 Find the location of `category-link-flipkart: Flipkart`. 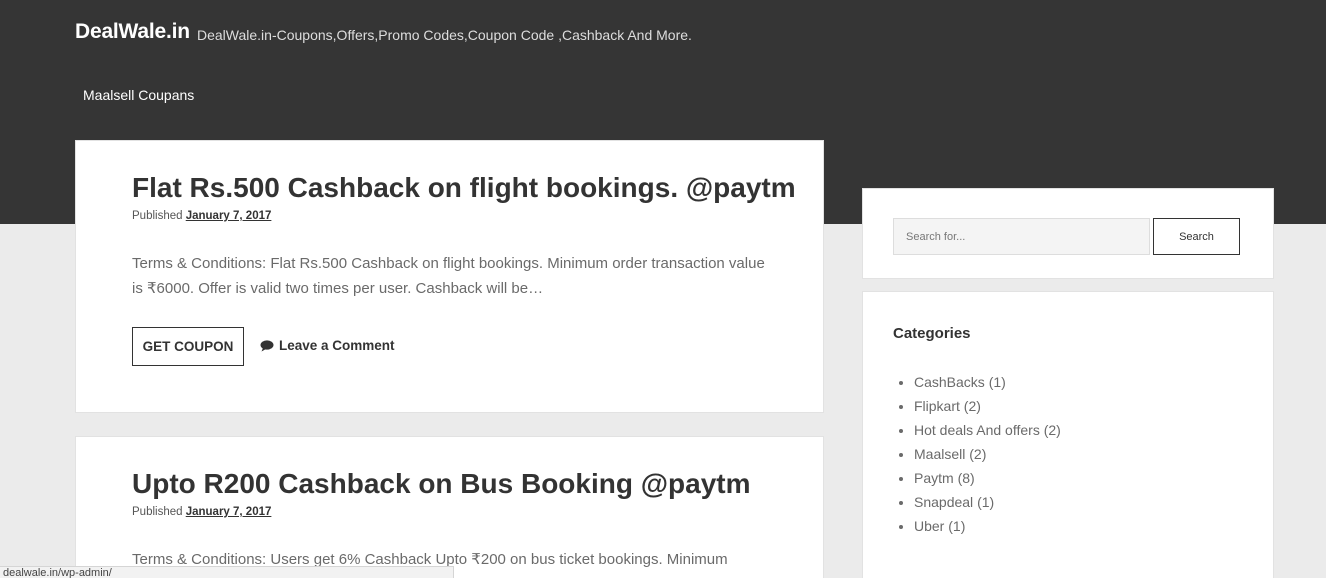

category-link-flipkart: Flipkart is located at coordinates (937, 406).